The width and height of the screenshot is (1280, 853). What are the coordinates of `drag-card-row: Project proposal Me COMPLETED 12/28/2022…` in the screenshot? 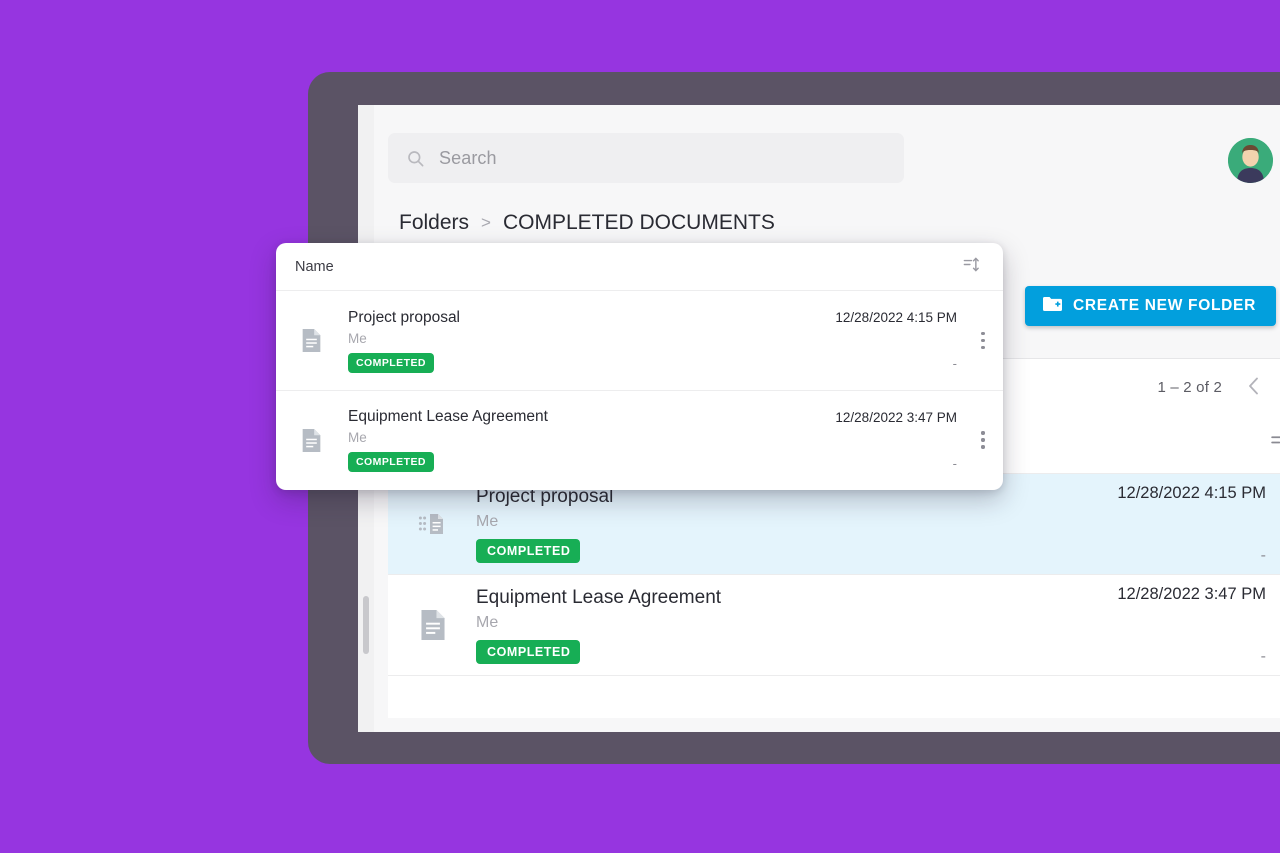 It's located at (639, 340).